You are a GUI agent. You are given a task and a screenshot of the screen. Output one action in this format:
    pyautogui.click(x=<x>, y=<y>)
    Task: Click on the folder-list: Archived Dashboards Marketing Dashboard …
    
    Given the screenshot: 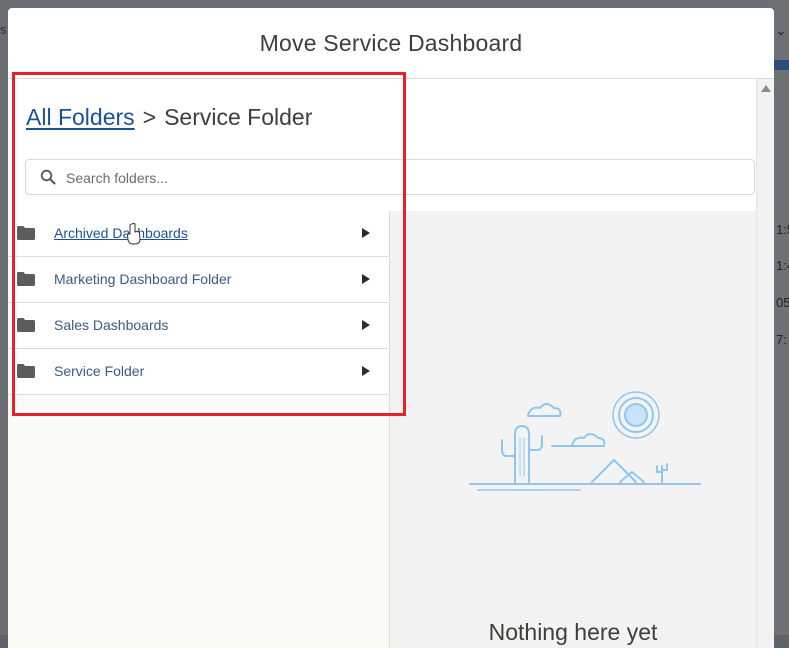 What is the action you would take?
    pyautogui.click(x=198, y=303)
    